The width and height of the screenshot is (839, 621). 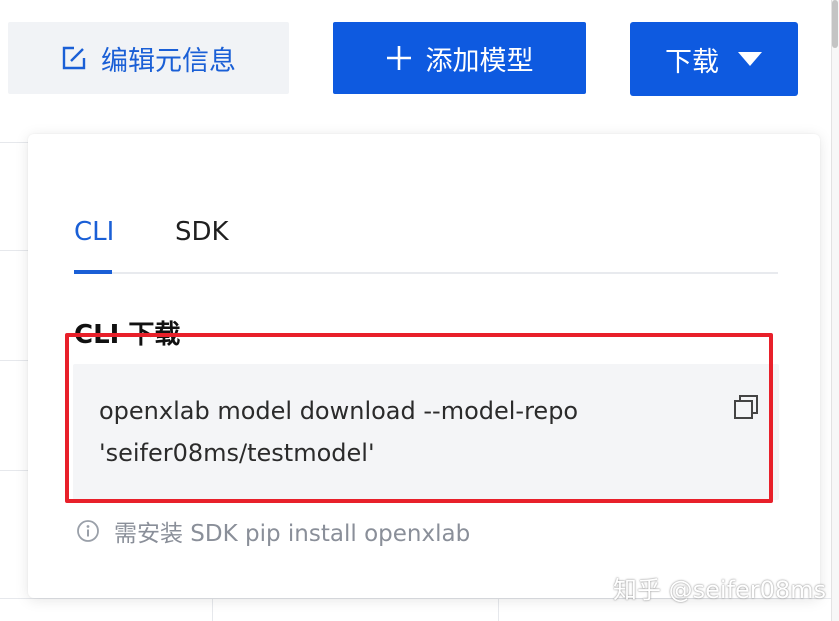 I want to click on edit-metadata-label: 编辑元信息, so click(x=168, y=61).